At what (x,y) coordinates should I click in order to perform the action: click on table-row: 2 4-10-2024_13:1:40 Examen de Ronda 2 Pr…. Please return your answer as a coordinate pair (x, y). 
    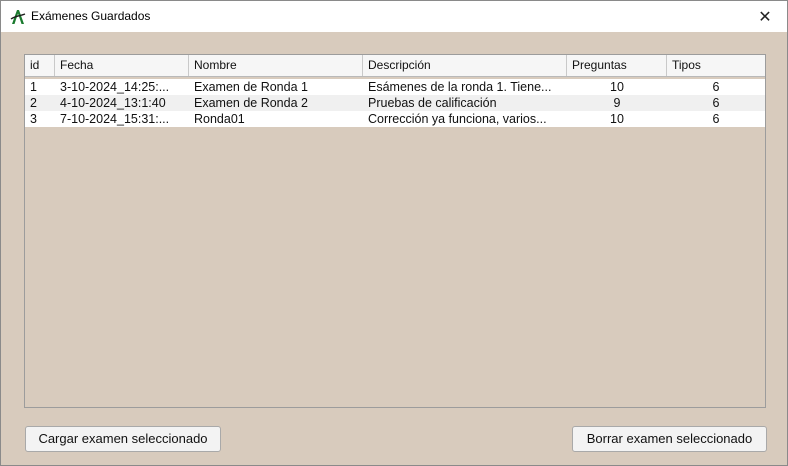
    Looking at the image, I should click on (395, 103).